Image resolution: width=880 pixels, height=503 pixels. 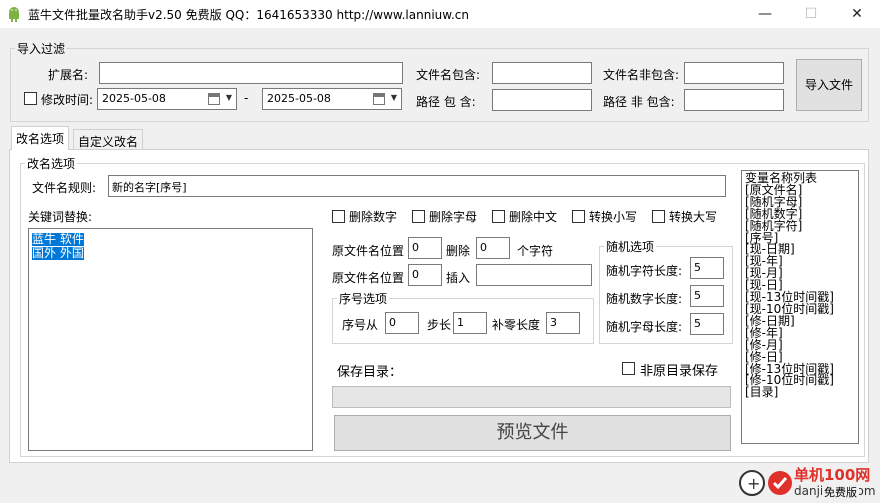 What do you see at coordinates (644, 299) in the screenshot?
I see `random-digit-len-label: 随机数字长度:` at bounding box center [644, 299].